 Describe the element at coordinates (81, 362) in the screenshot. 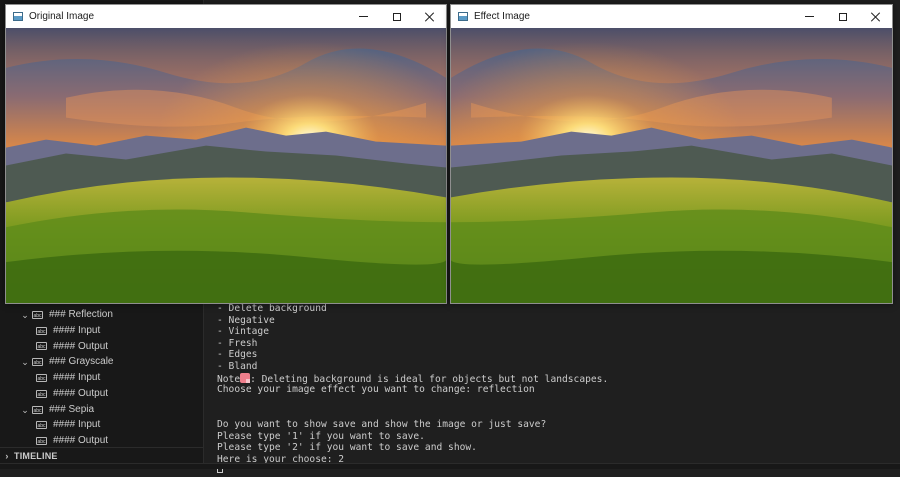

I see `outline-item-label: ### Grayscale` at that location.